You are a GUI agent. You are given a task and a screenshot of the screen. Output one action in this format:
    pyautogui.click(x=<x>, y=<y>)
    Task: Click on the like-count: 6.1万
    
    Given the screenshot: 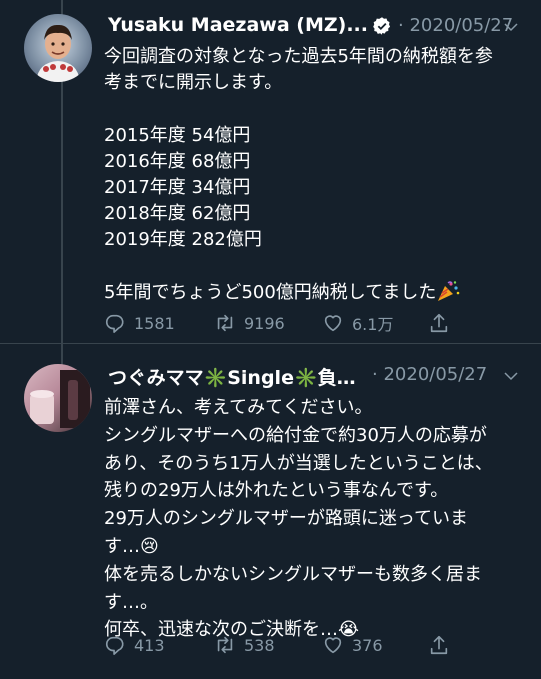 What is the action you would take?
    pyautogui.click(x=373, y=324)
    